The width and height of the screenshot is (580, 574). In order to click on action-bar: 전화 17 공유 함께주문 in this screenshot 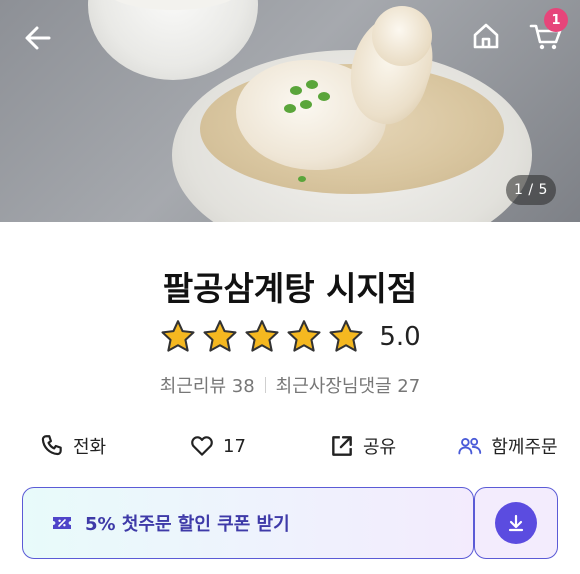, I will do `click(290, 446)`.